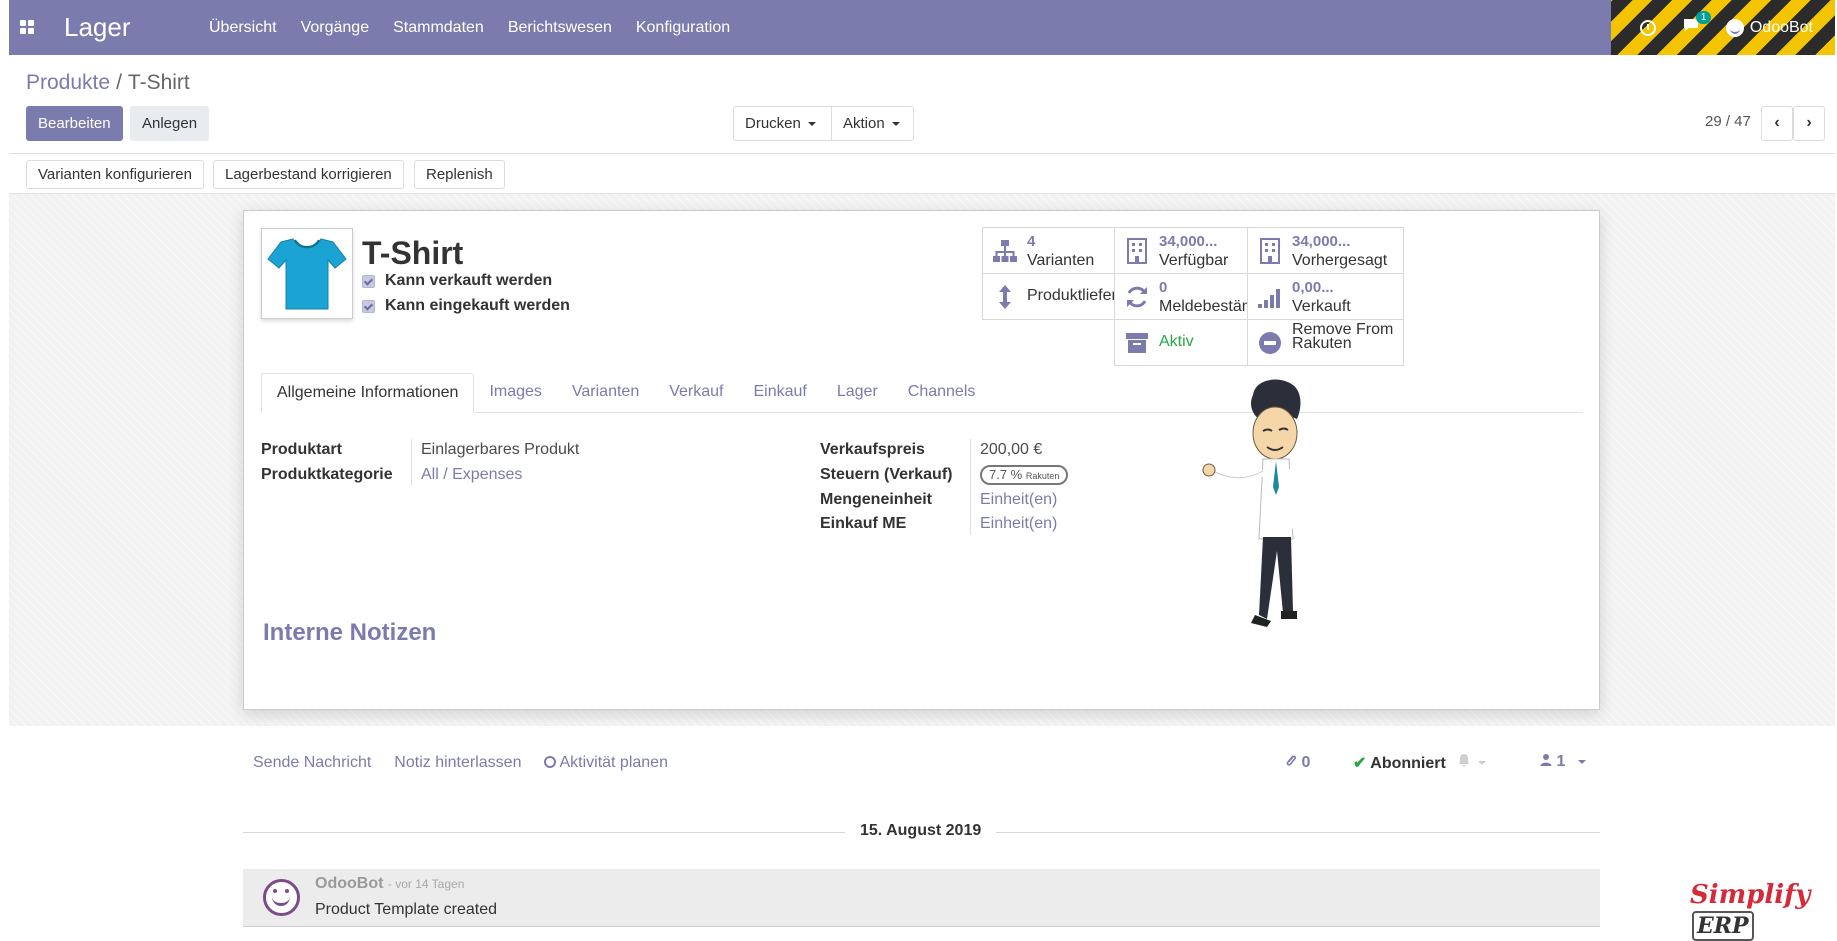 This screenshot has height=941, width=1837. What do you see at coordinates (1464, 760) in the screenshot?
I see `bell-icon` at bounding box center [1464, 760].